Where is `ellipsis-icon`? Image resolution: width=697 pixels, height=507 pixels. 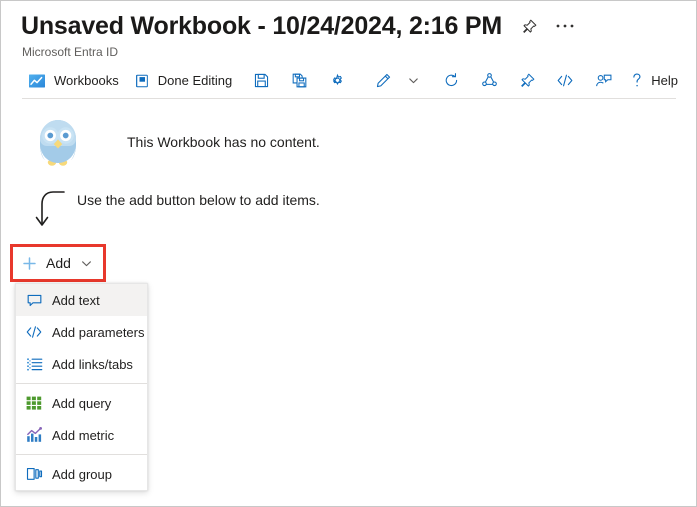 ellipsis-icon is located at coordinates (565, 26).